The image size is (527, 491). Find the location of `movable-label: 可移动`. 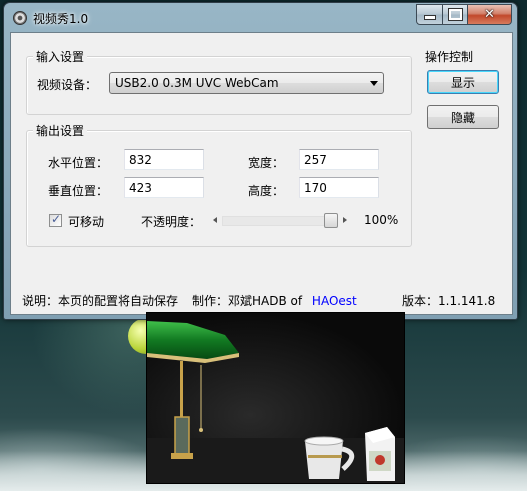

movable-label: 可移动 is located at coordinates (86, 221).